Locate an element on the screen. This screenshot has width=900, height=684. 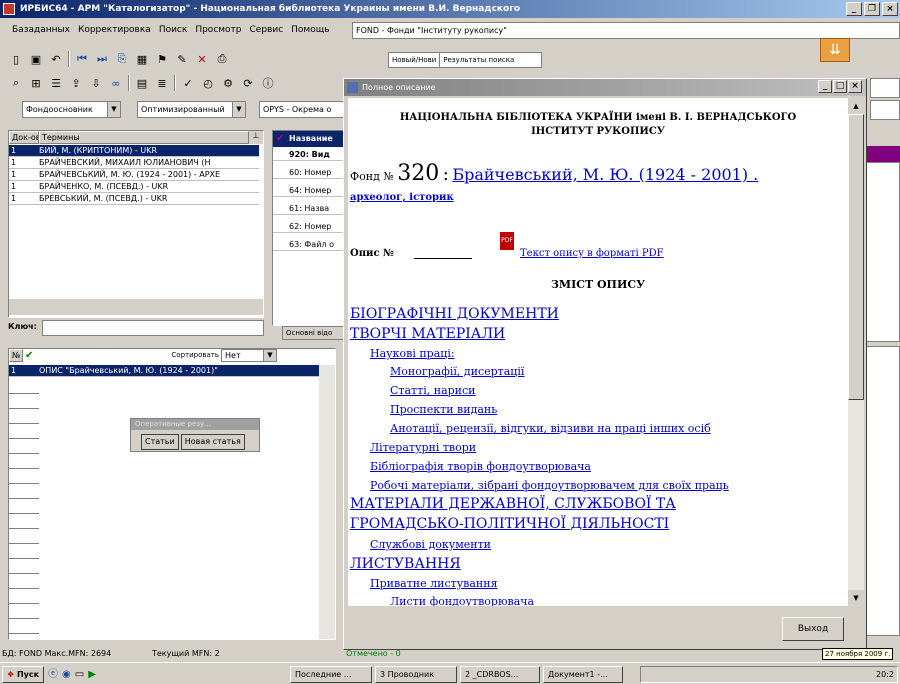
sort-combo: Оптимизированный ▼ is located at coordinates (191, 109).